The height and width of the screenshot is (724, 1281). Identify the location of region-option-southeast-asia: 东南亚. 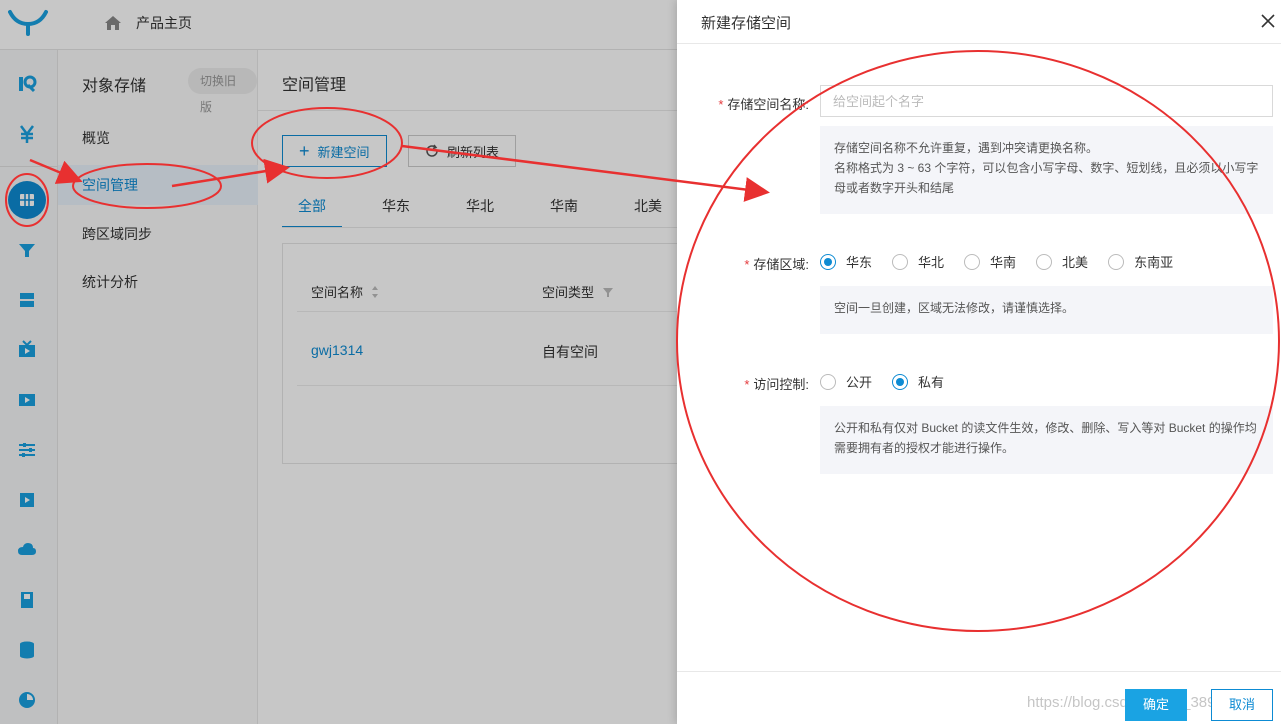
(1140, 261).